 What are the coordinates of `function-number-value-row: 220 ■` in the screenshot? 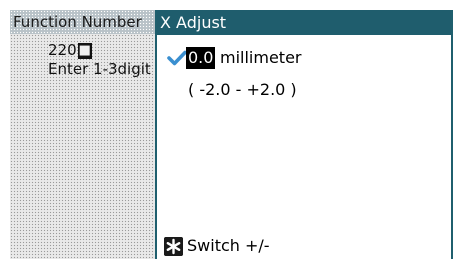 It's located at (70, 50).